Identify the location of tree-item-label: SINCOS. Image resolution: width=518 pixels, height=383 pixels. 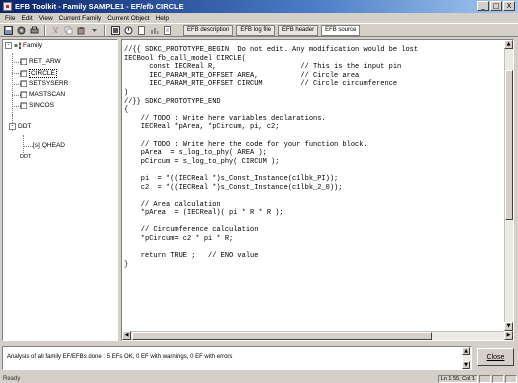
(41, 105).